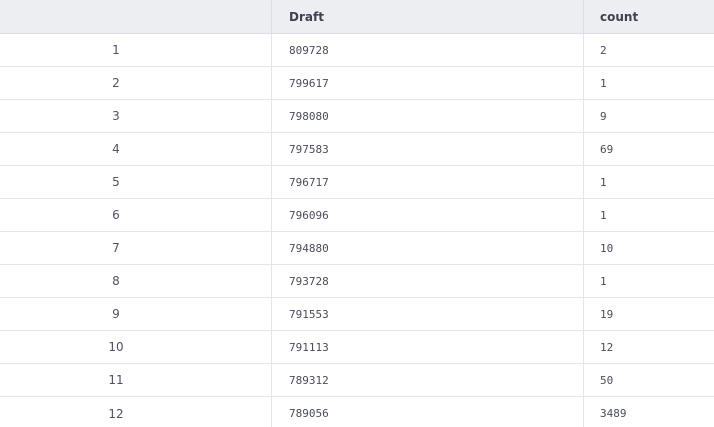 This screenshot has width=714, height=427. I want to click on row-index-cell: 2, so click(116, 83).